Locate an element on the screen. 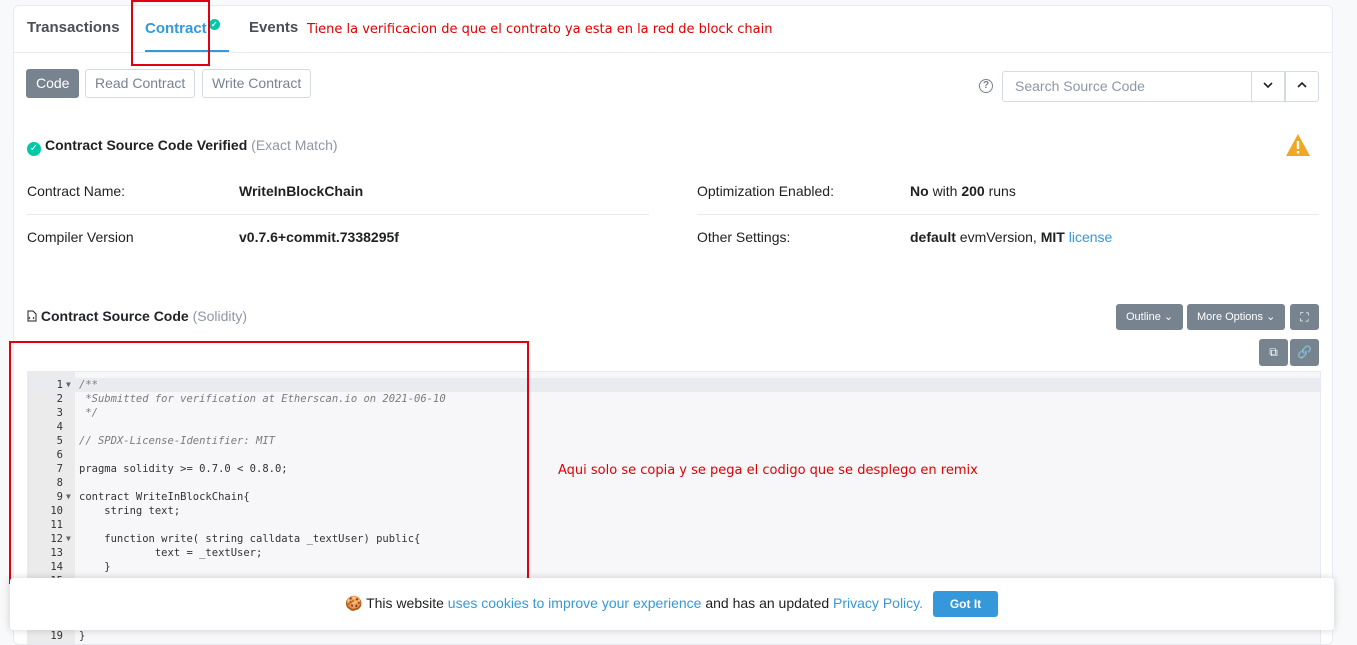  chevron-up-icon is located at coordinates (1302, 86).